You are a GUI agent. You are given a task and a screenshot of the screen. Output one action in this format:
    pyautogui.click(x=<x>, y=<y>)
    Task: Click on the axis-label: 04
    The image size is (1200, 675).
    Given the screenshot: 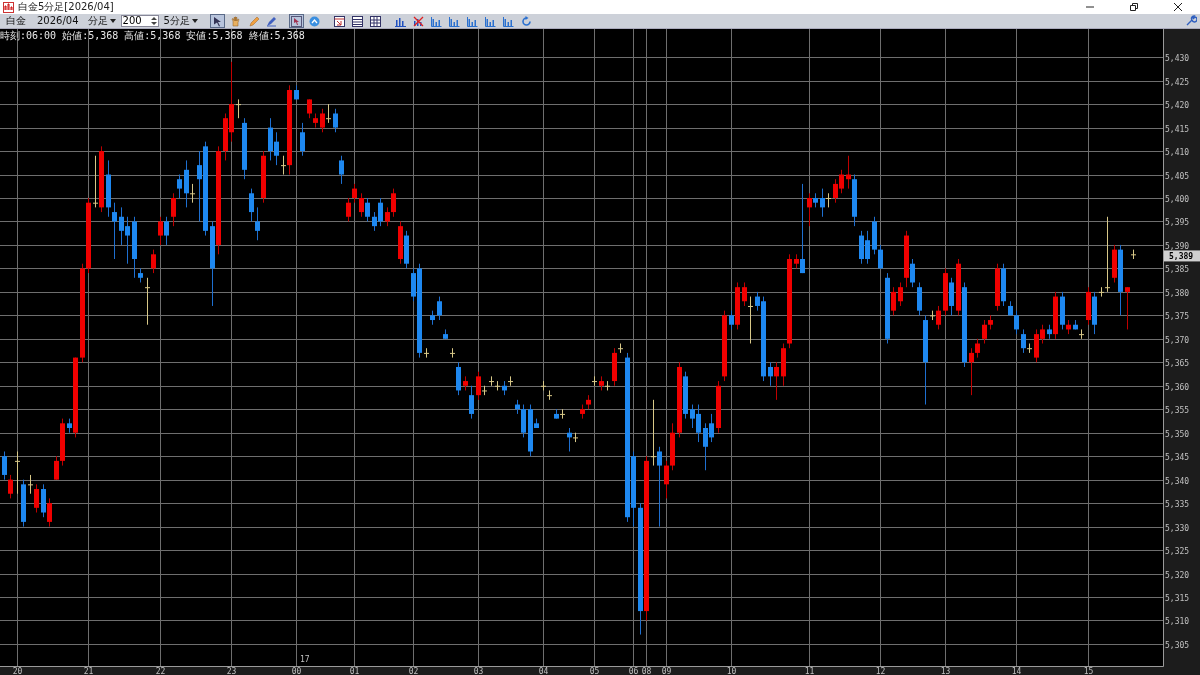 What is the action you would take?
    pyautogui.click(x=543, y=671)
    